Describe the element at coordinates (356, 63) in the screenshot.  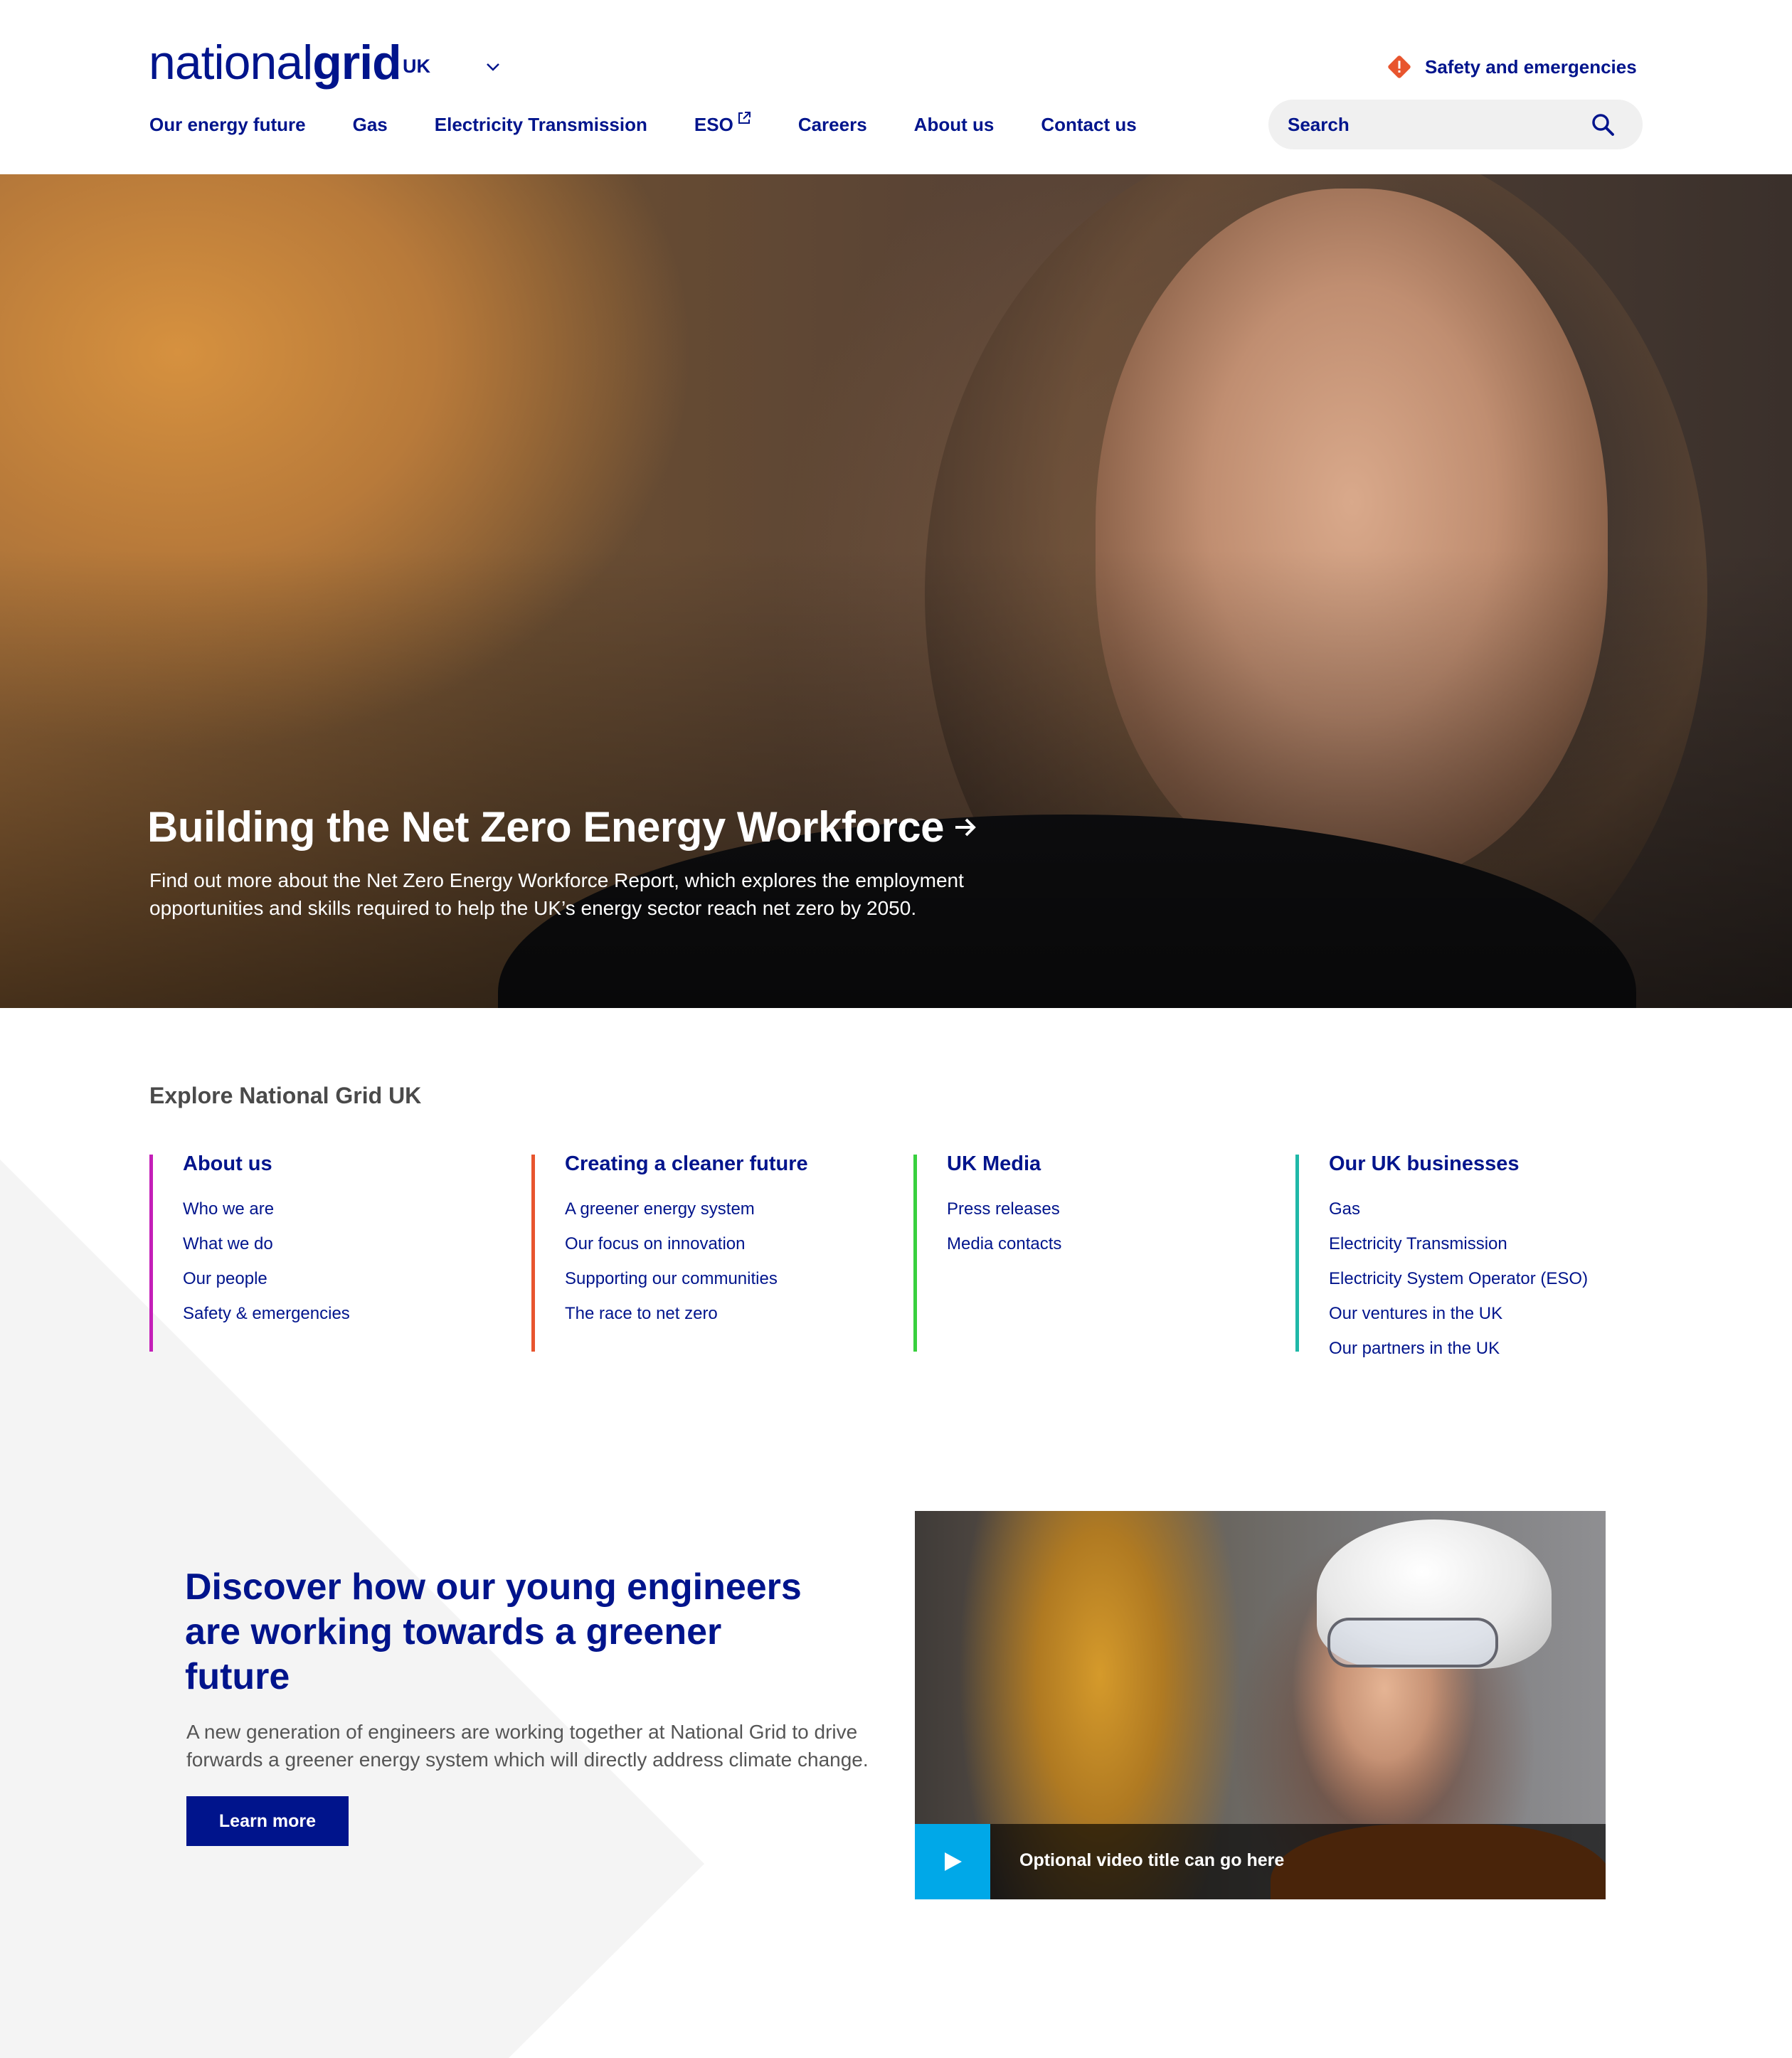
I see `logo-text-grid: grid` at that location.